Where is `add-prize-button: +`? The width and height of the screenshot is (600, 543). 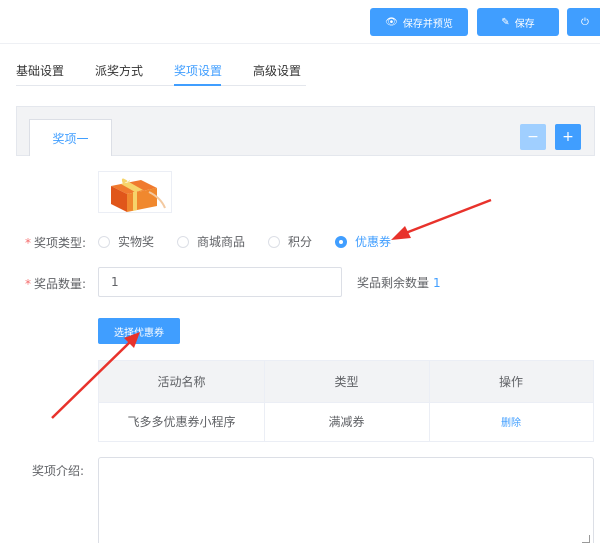
add-prize-button: + is located at coordinates (568, 137).